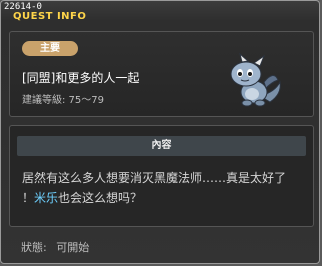 This screenshot has height=266, width=322. What do you see at coordinates (46, 198) in the screenshot?
I see `npc-name-link: 米乐` at bounding box center [46, 198].